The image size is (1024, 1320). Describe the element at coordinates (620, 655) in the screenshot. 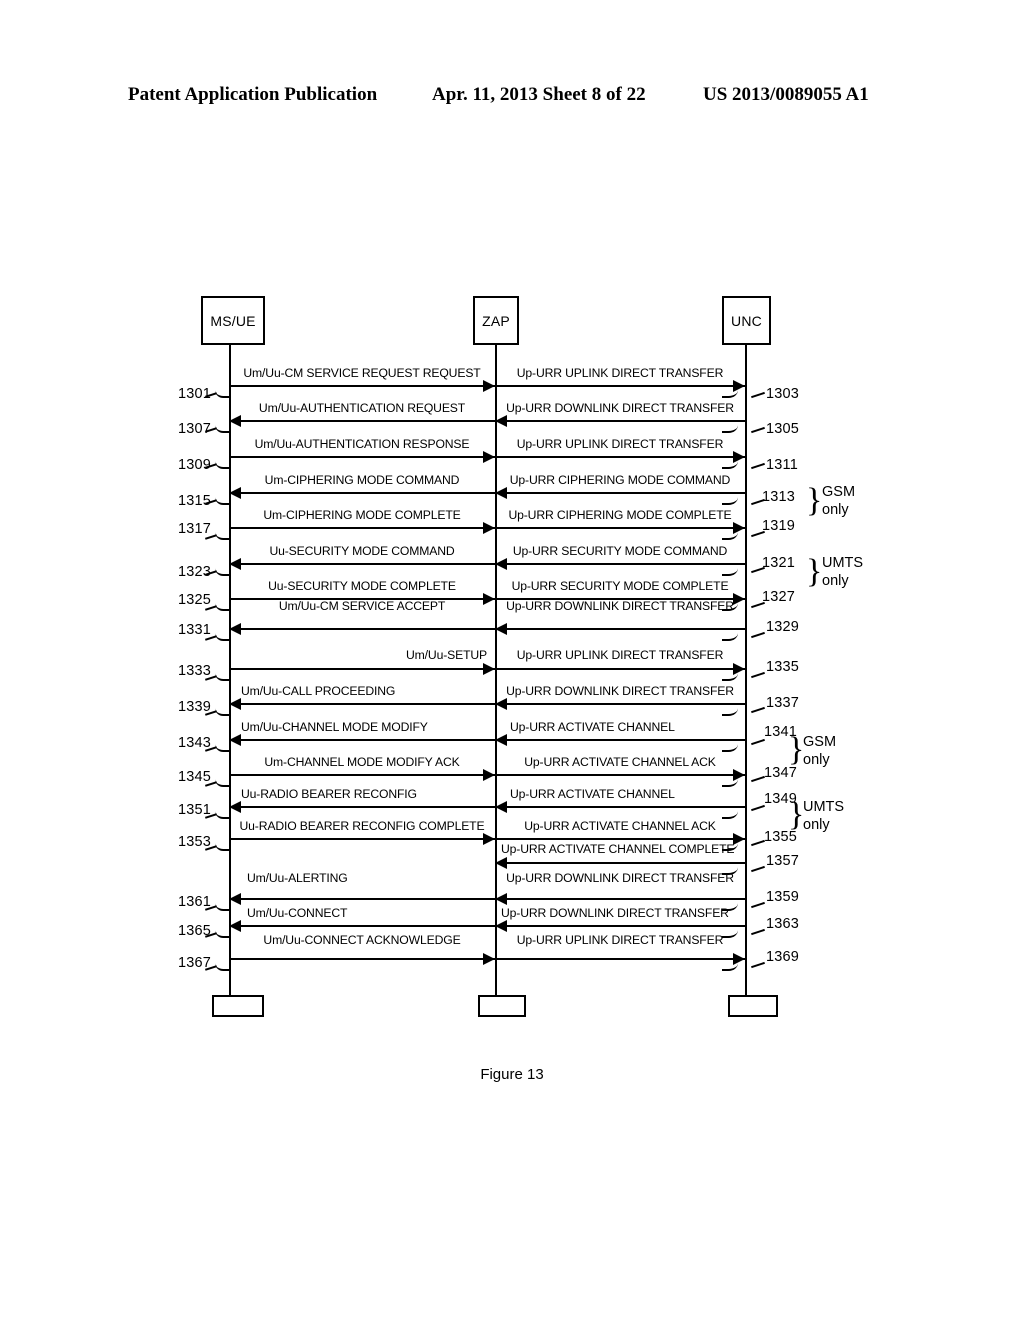

I see `message-label-right-8: Up-URR UPLINK DIRECT TRANSFER` at that location.